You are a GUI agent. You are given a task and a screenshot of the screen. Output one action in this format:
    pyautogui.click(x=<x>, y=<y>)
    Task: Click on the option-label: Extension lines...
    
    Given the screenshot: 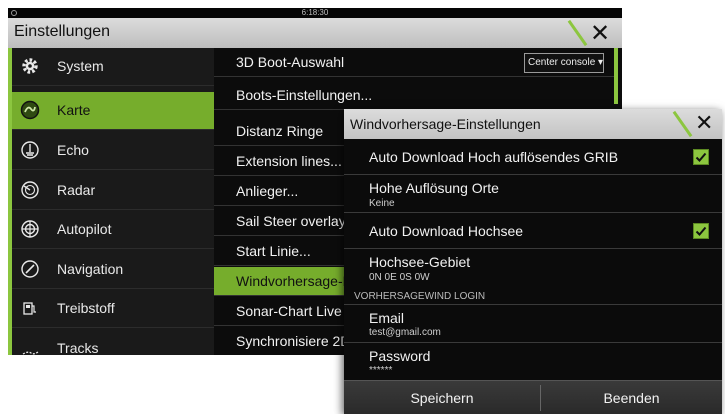 What is the action you would take?
    pyautogui.click(x=289, y=161)
    